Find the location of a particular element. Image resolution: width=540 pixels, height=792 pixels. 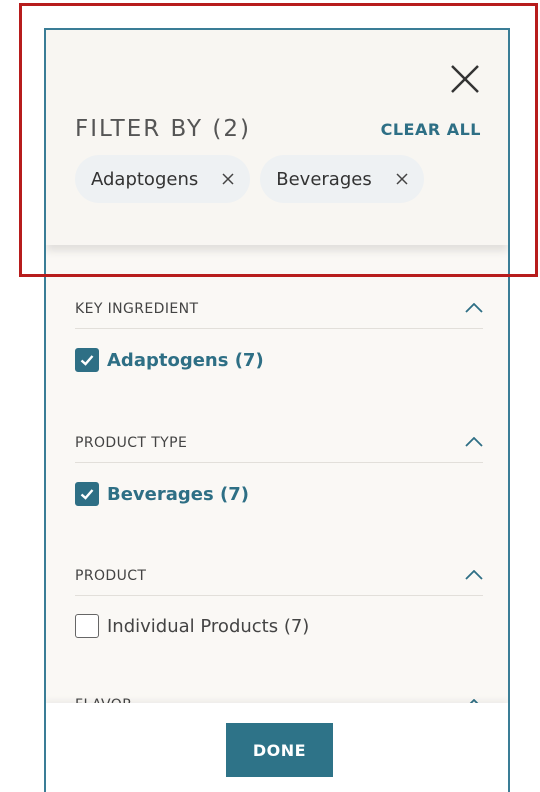

close-button is located at coordinates (465, 79).